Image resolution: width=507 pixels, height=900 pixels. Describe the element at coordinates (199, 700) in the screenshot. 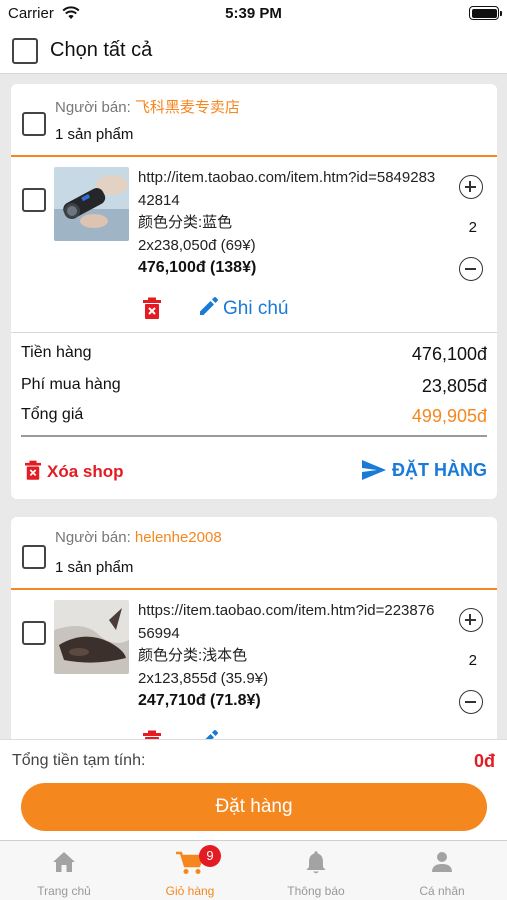

I see `item-line-total: 247,710đ (71.8¥)` at that location.